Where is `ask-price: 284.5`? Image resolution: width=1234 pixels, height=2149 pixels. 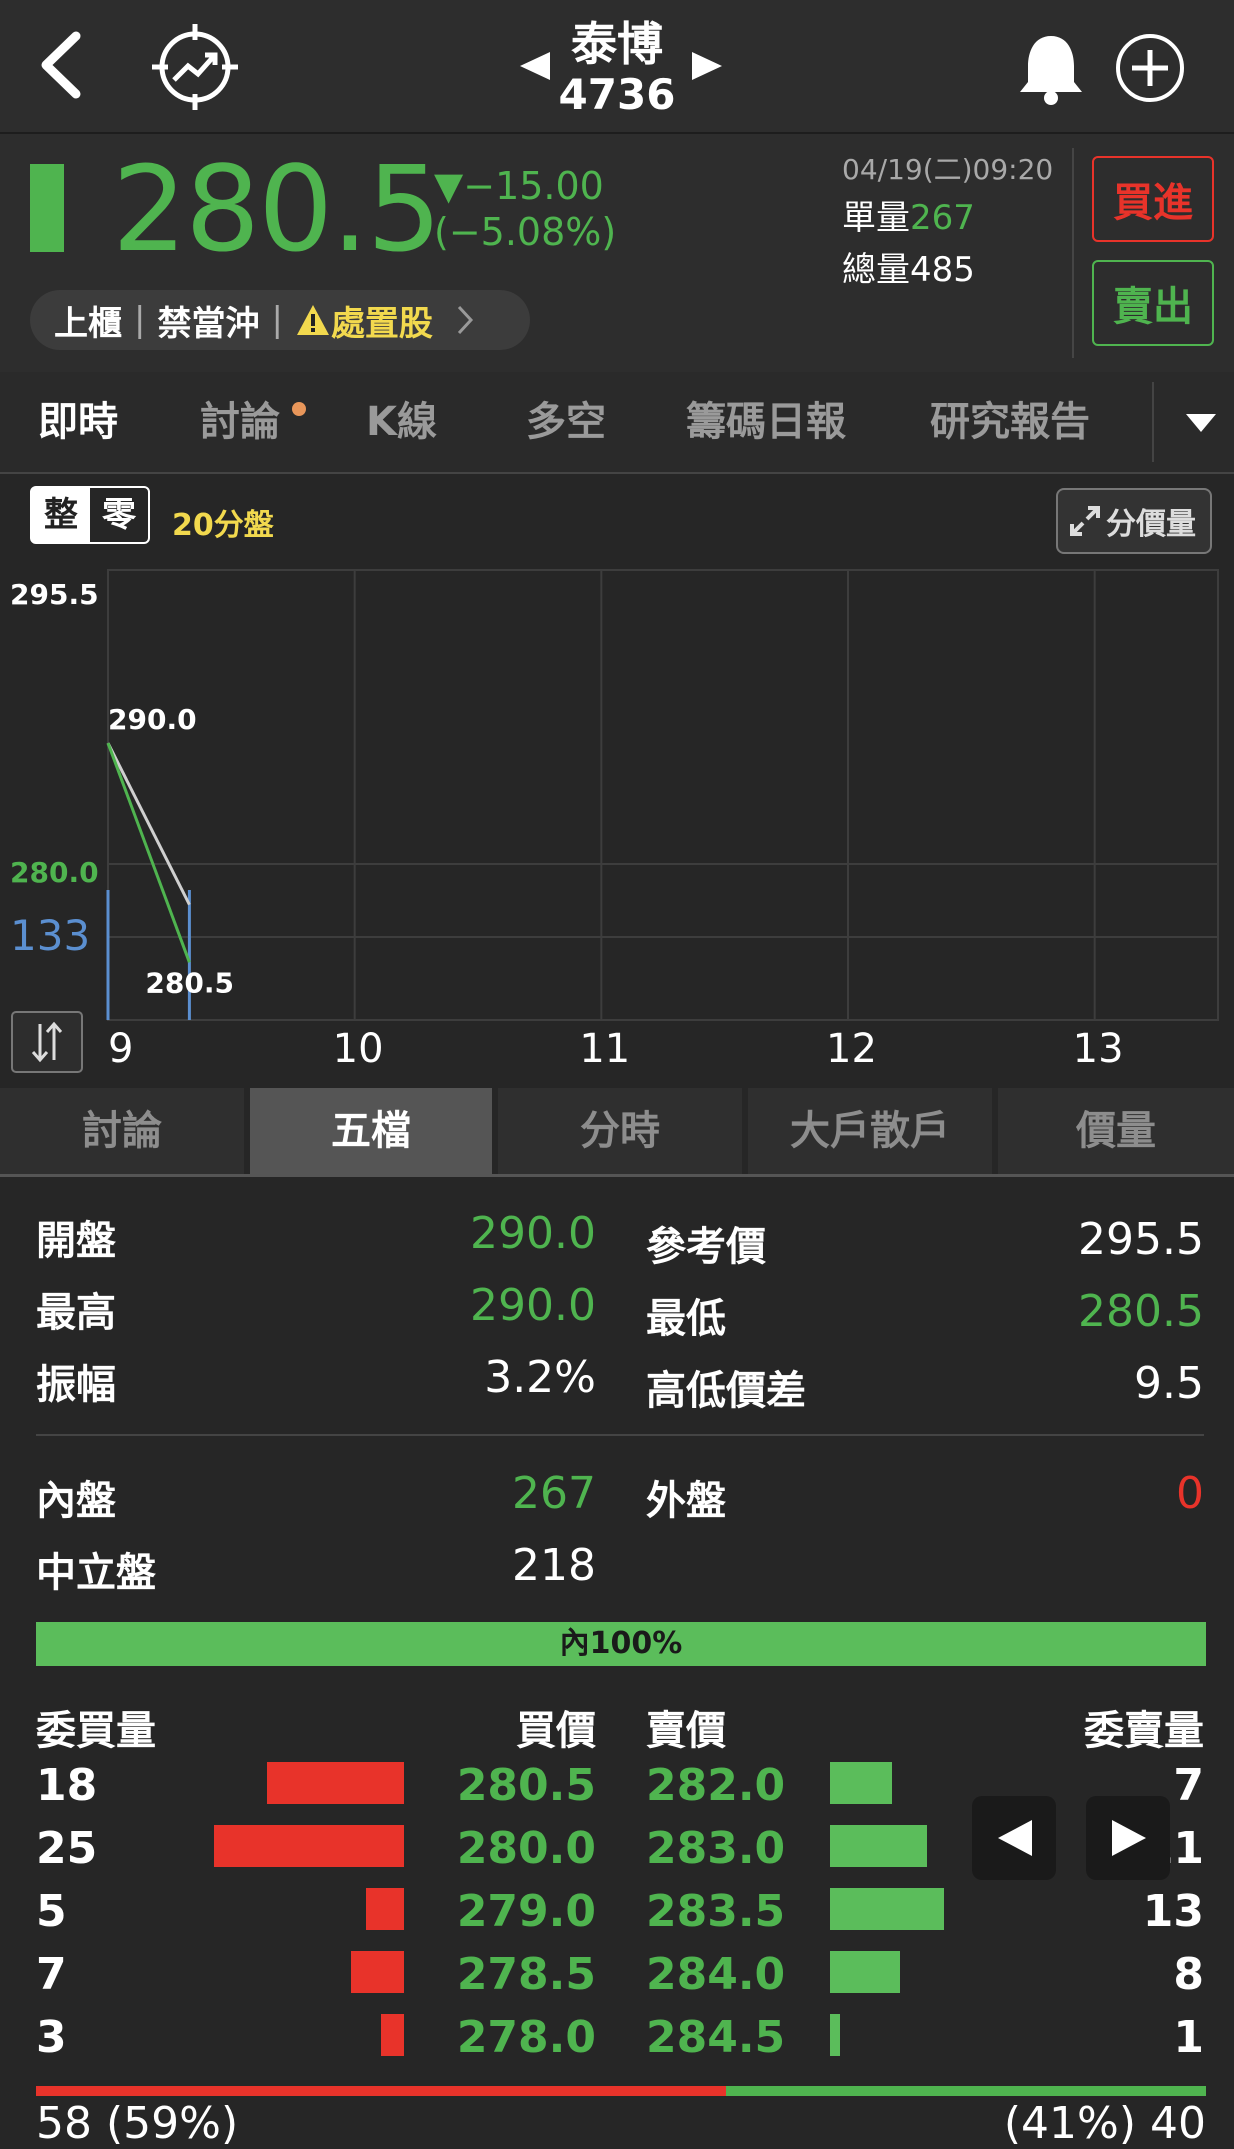 ask-price: 284.5 is located at coordinates (715, 2037).